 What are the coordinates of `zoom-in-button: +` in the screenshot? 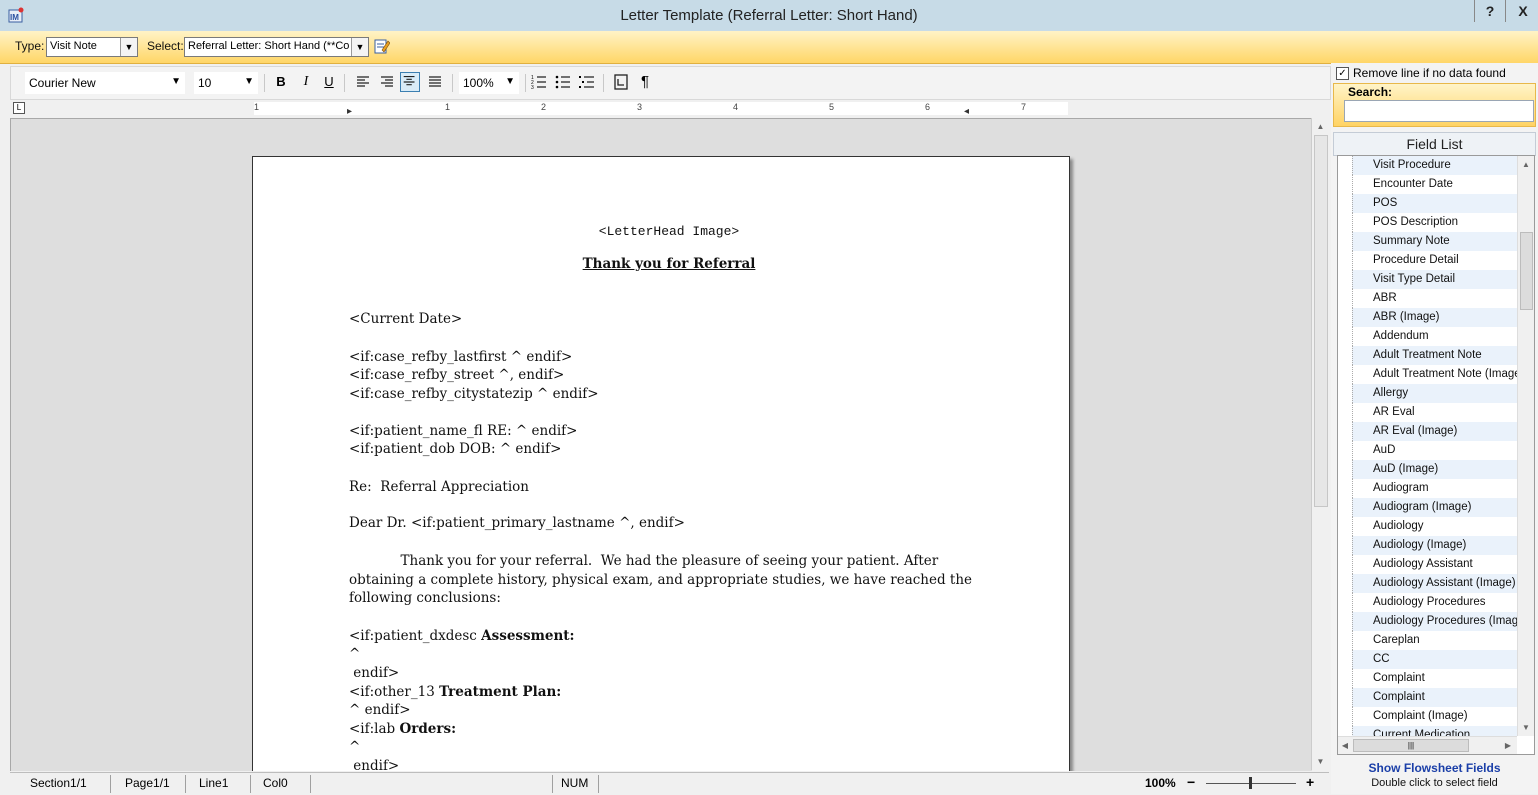 It's located at (1310, 782).